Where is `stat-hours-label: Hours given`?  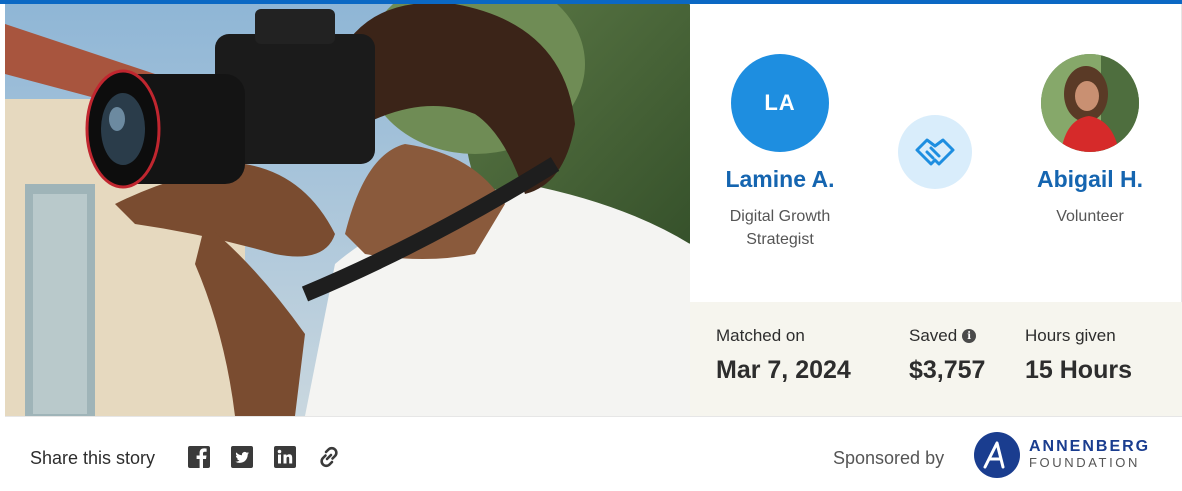
stat-hours-label: Hours given is located at coordinates (1070, 335).